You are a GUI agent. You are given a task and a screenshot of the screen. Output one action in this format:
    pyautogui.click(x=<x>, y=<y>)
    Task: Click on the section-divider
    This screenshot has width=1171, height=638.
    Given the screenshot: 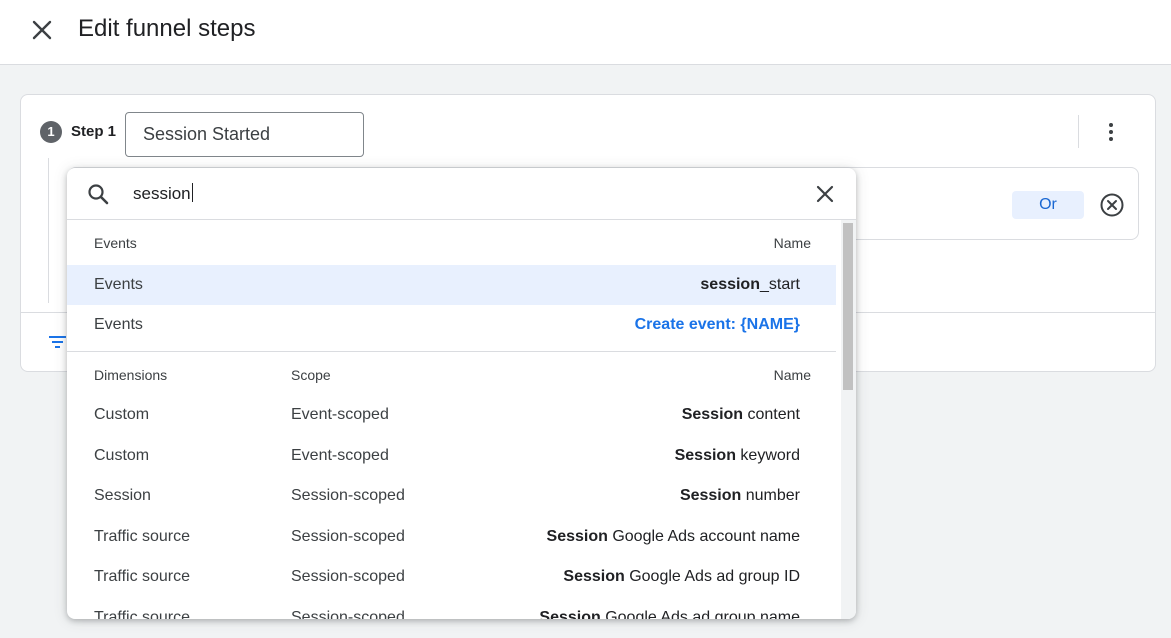 What is the action you would take?
    pyautogui.click(x=451, y=351)
    